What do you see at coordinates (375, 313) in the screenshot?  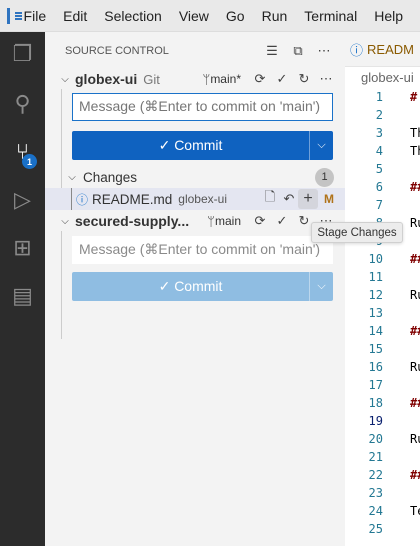 I see `line-number: 13` at bounding box center [375, 313].